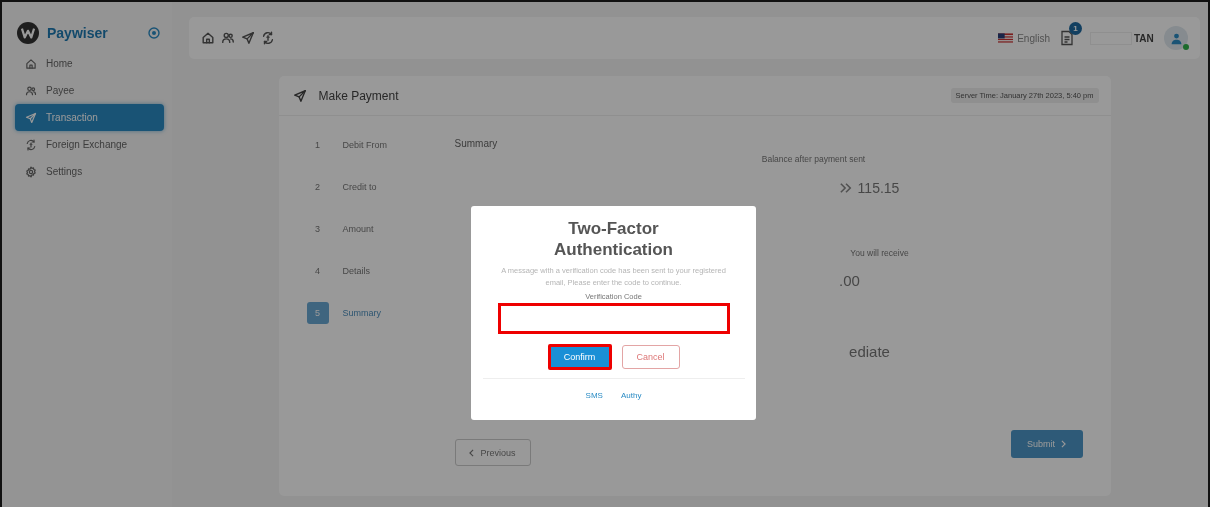 This screenshot has width=1210, height=507. I want to click on step-label: Debit From, so click(364, 145).